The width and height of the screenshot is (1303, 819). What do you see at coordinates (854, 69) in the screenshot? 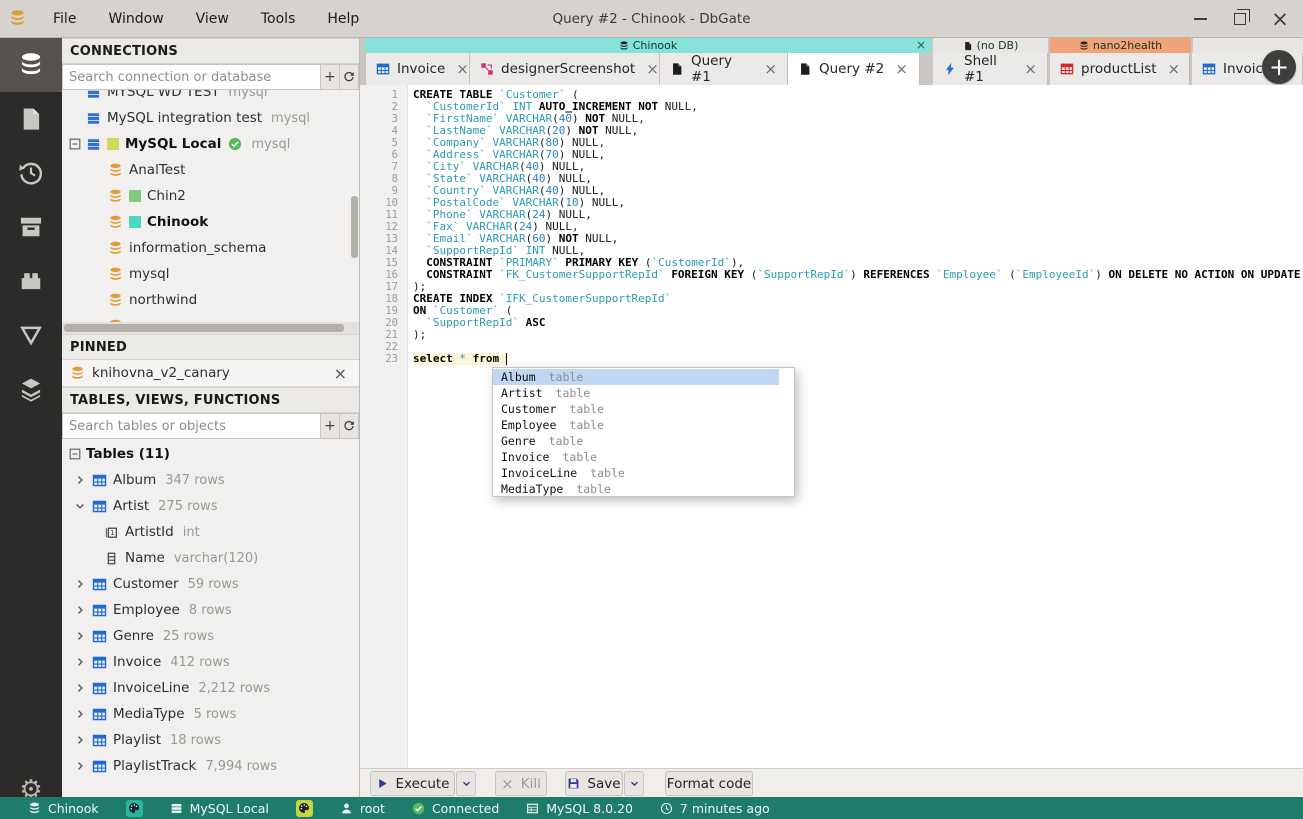
I see `tab-query-2: Query #2 ×` at bounding box center [854, 69].